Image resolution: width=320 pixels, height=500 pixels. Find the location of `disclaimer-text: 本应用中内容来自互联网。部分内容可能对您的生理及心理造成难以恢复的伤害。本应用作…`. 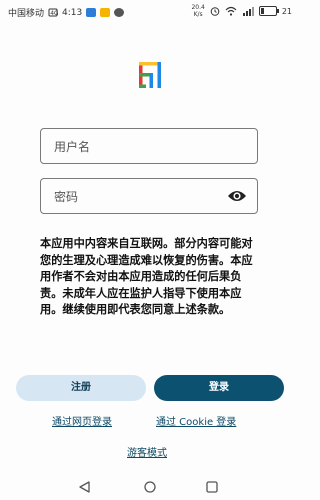

disclaimer-text: 本应用中内容来自互联网。部分内容可能对您的生理及心理造成难以恢复的伤害。本应用作… is located at coordinates (146, 277).